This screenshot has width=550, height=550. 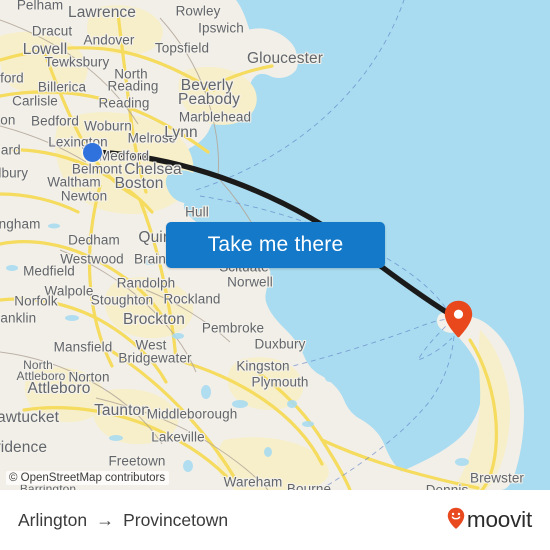 What do you see at coordinates (275, 520) in the screenshot?
I see `footer-bar: Arlington → Provincetown moovit` at bounding box center [275, 520].